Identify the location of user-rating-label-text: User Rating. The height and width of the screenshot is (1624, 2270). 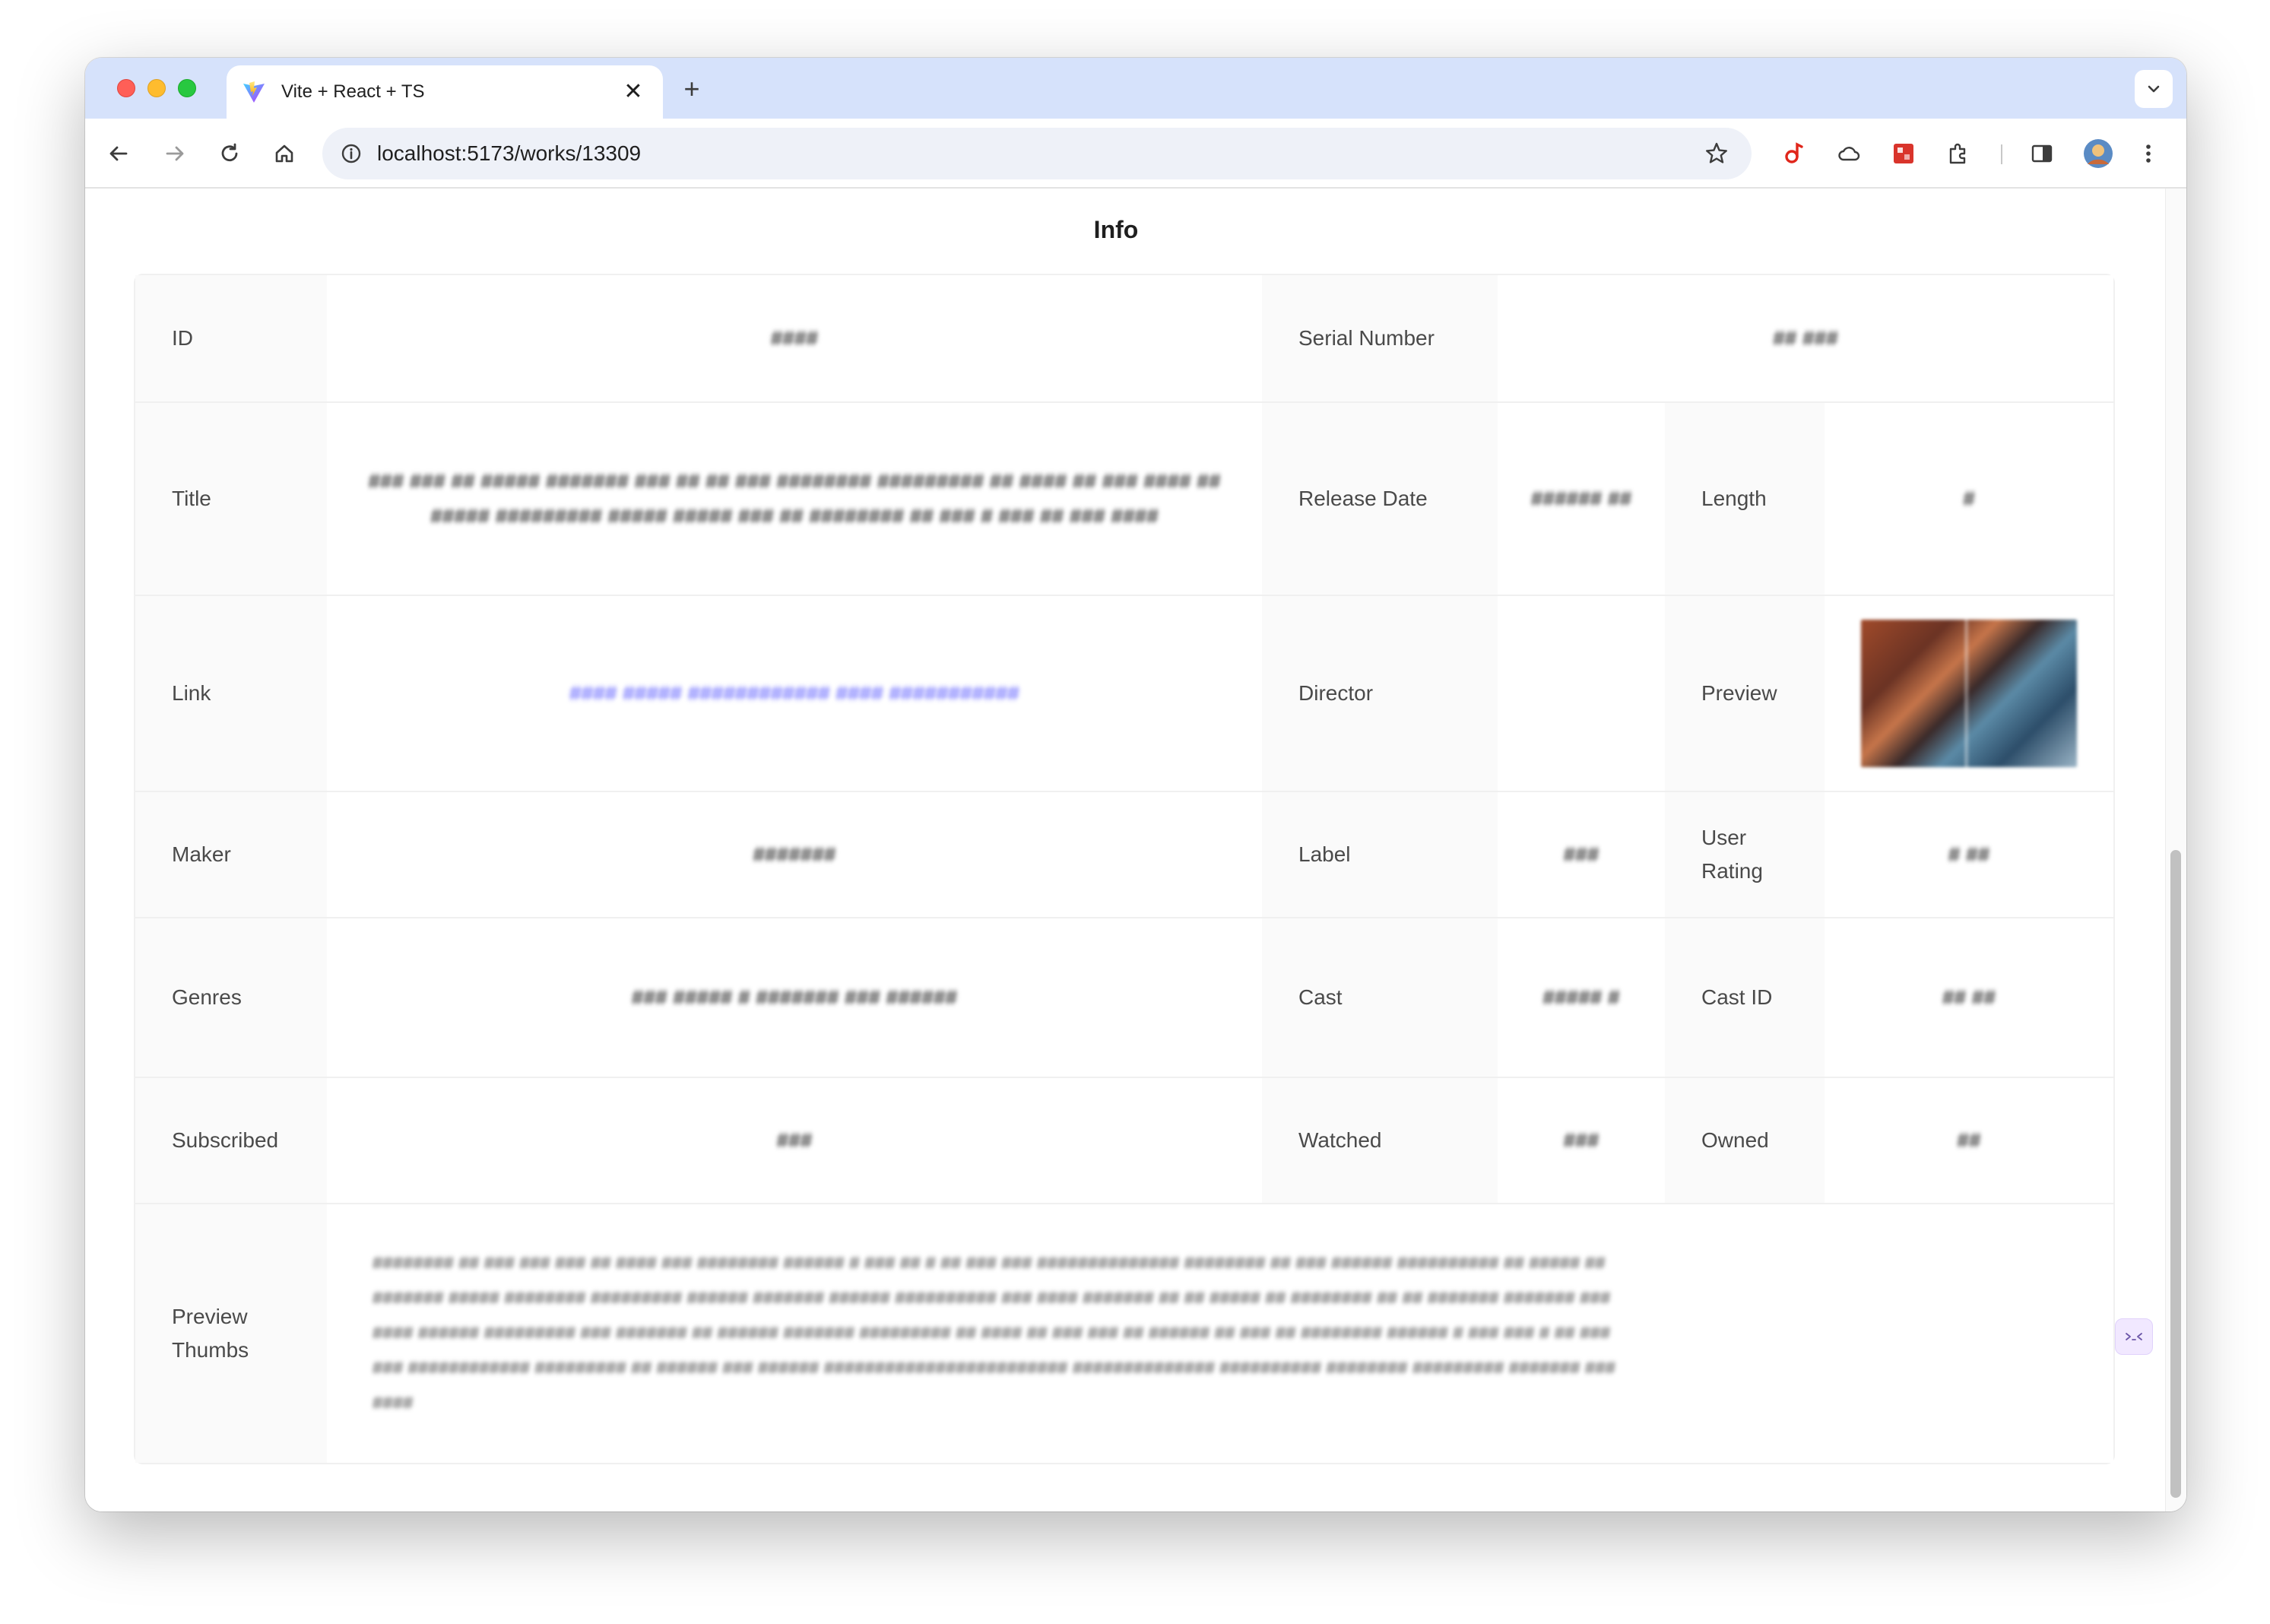
(1732, 854).